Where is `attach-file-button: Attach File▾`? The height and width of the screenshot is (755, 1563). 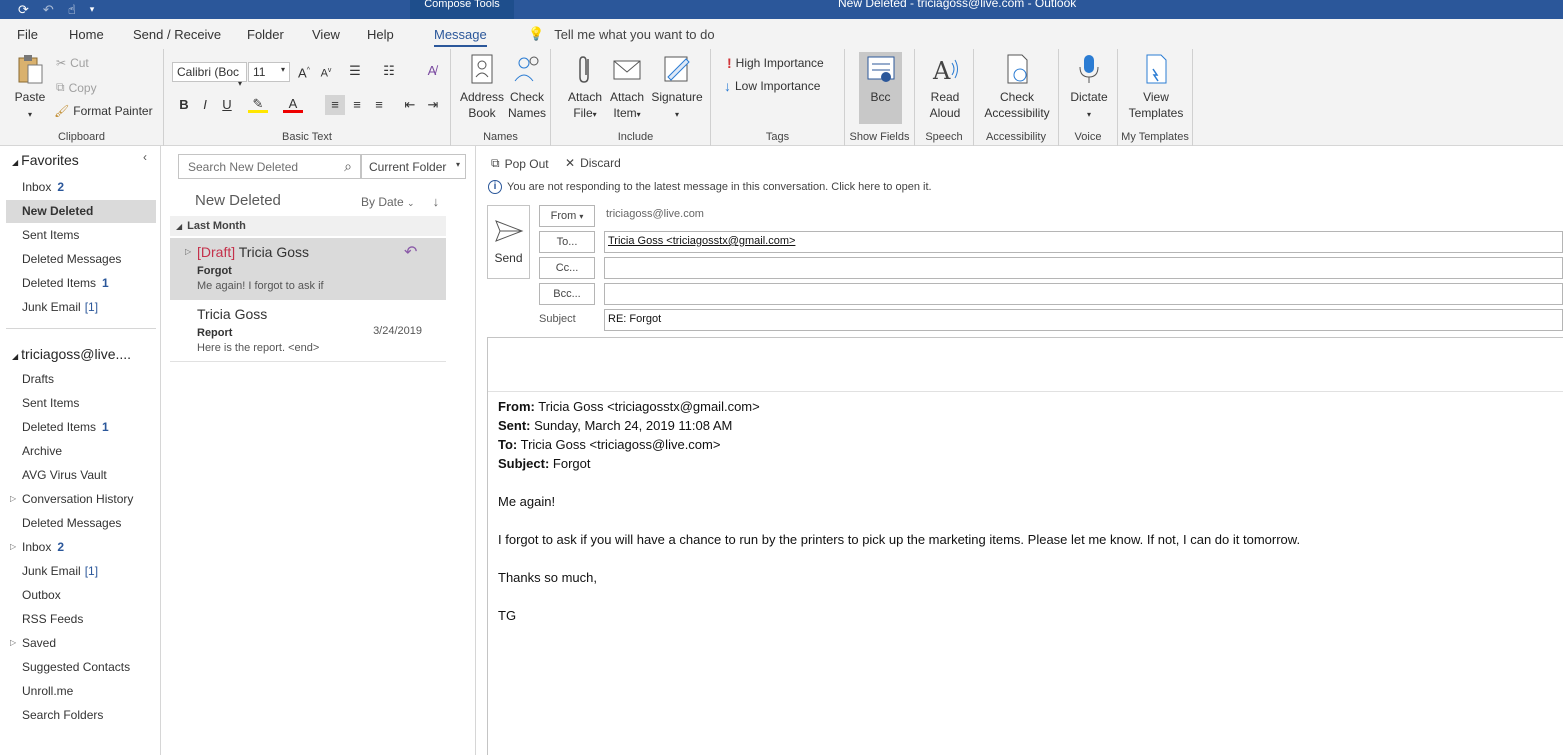
attach-file-button: Attach File▾ is located at coordinates (585, 88).